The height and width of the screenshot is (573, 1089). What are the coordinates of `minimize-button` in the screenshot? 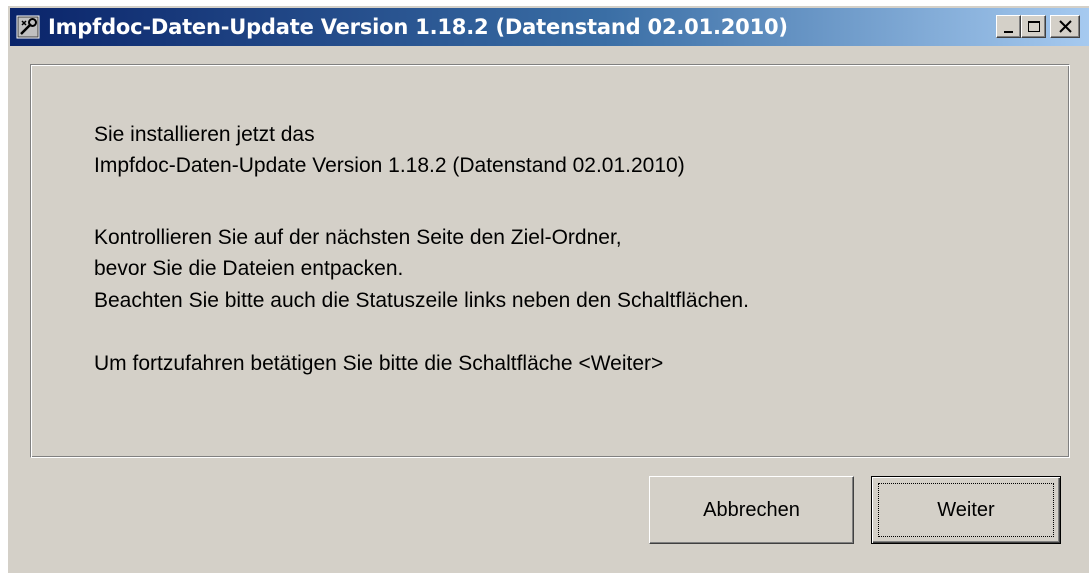 It's located at (1008, 26).